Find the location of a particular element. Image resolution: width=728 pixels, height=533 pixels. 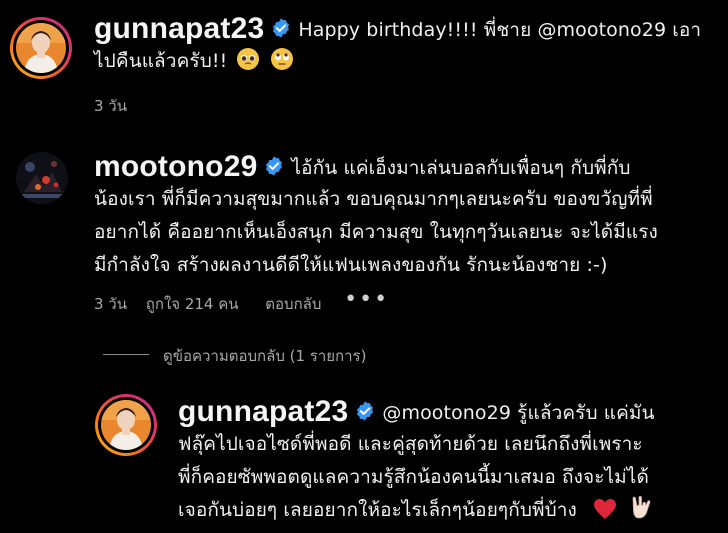

pleading-face-icon is located at coordinates (248, 59).